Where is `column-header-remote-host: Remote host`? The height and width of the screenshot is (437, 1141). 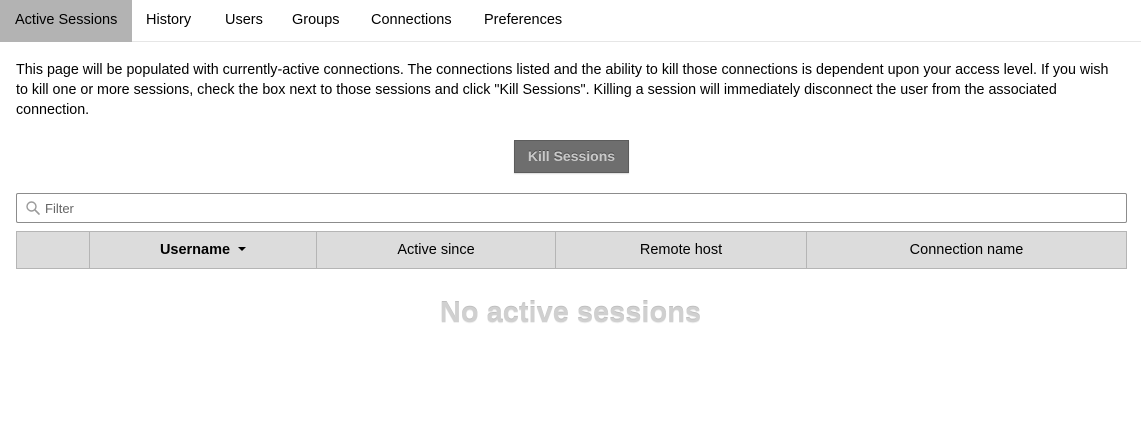
column-header-remote-host: Remote host is located at coordinates (680, 250).